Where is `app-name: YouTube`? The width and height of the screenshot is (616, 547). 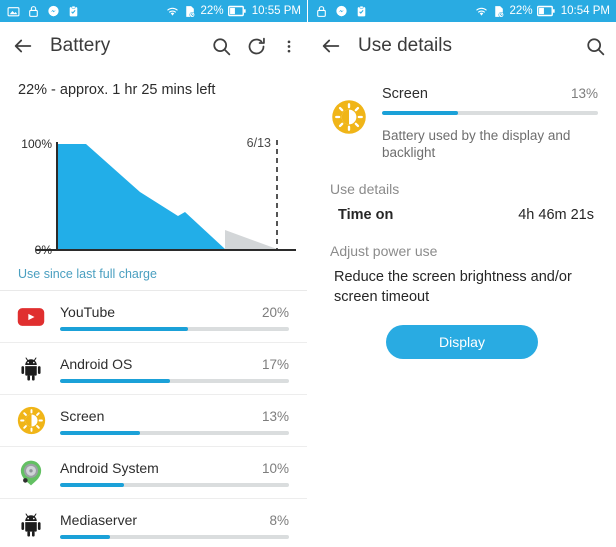 app-name: YouTube is located at coordinates (88, 312).